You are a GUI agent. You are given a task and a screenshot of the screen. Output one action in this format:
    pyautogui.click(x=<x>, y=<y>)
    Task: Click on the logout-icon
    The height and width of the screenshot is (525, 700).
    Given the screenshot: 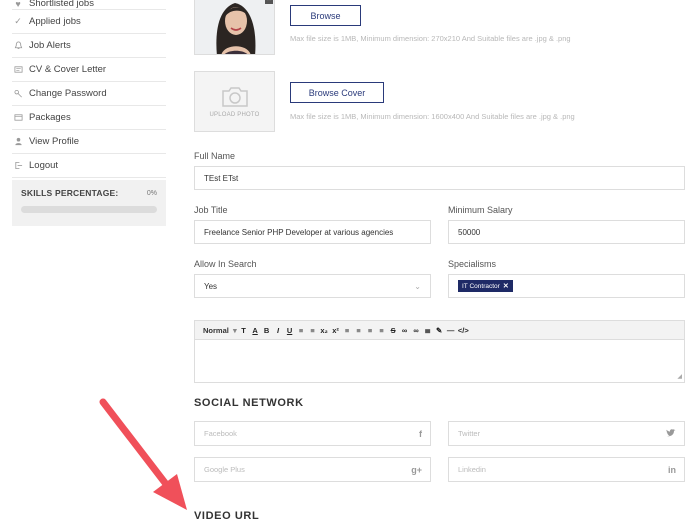 What is the action you would take?
    pyautogui.click(x=18, y=166)
    